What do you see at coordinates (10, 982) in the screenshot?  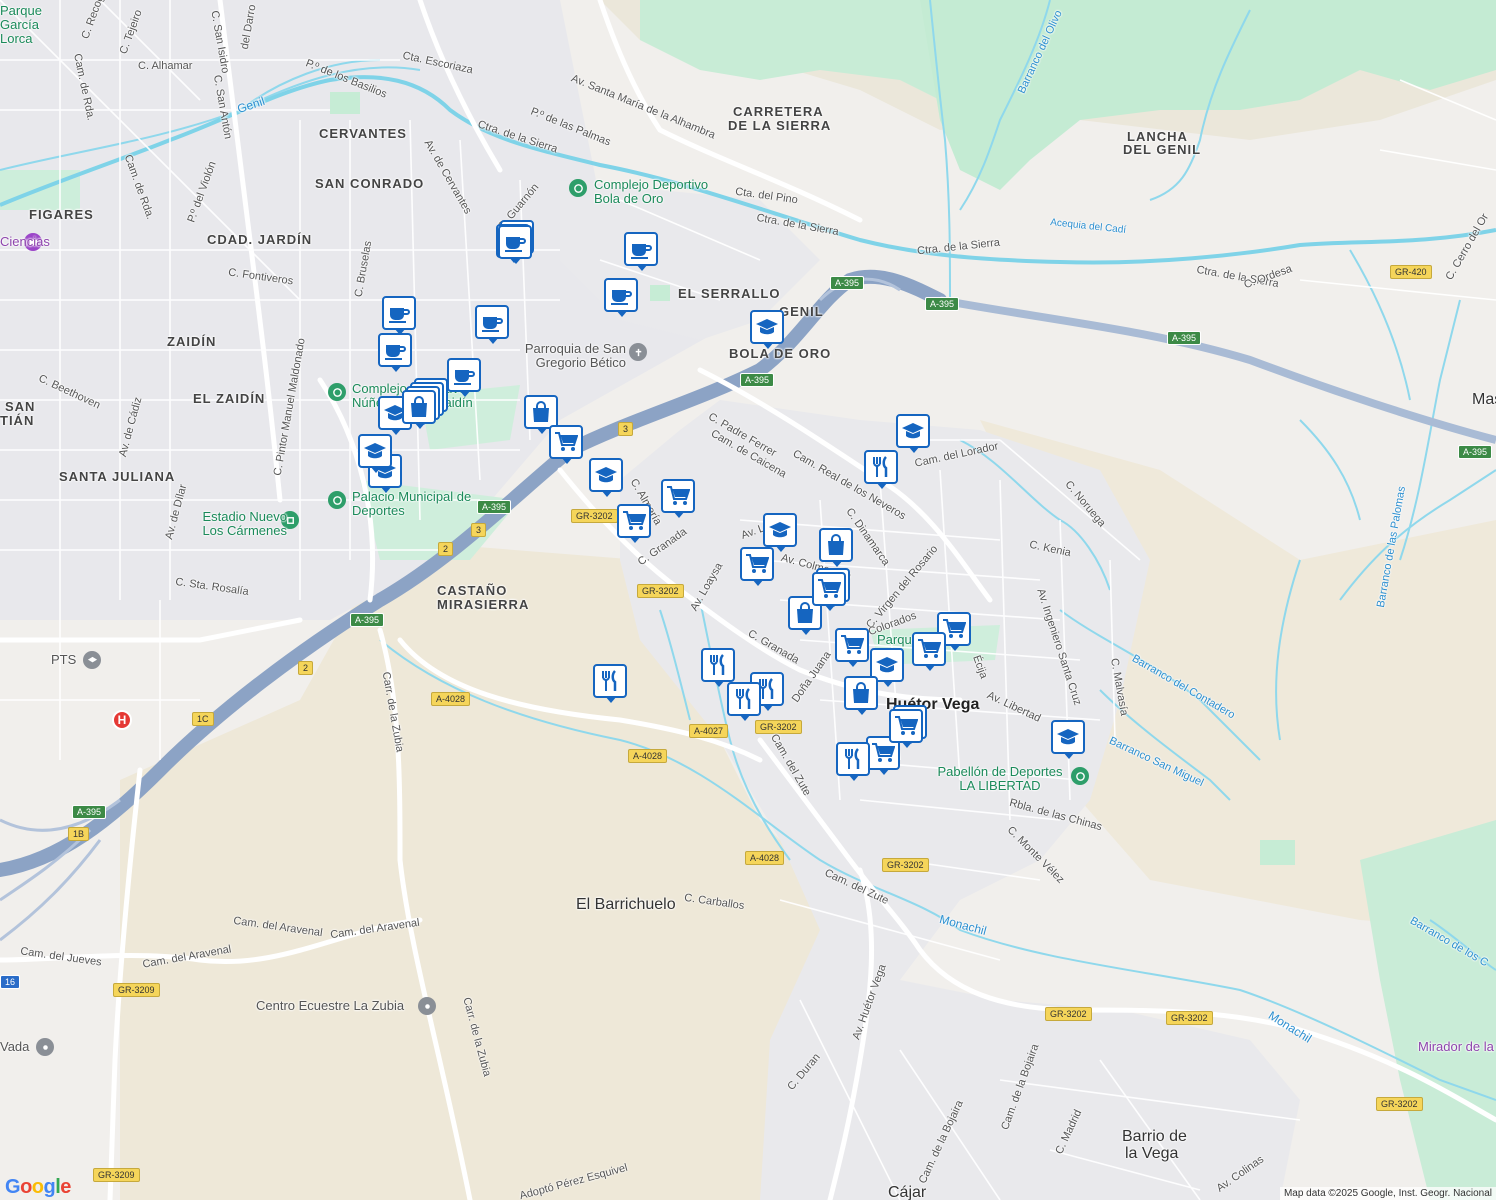 I see `road-shield: 16` at bounding box center [10, 982].